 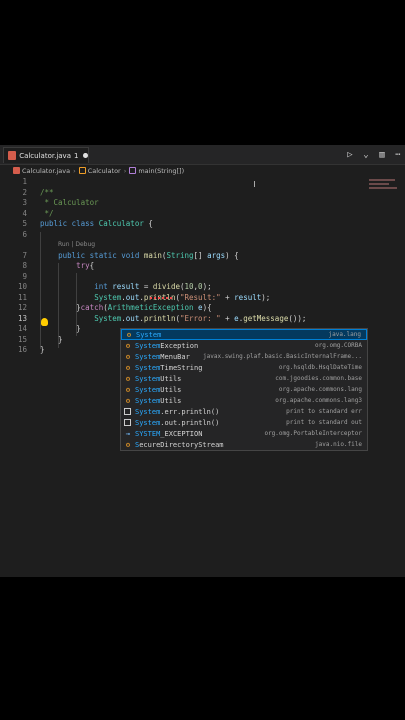 I want to click on error-squiggle, so click(x=162, y=298).